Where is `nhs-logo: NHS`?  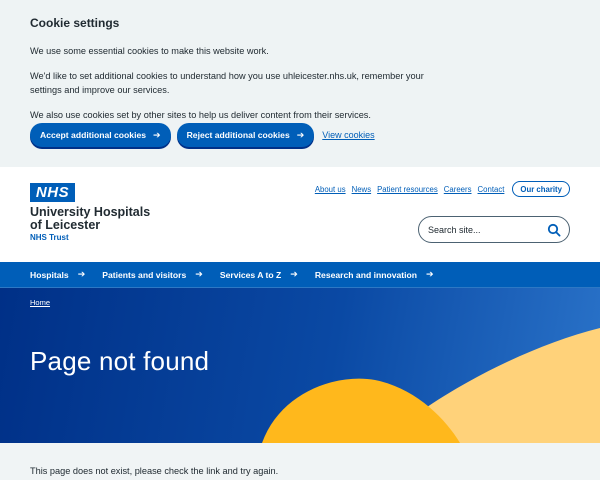 nhs-logo: NHS is located at coordinates (52, 192).